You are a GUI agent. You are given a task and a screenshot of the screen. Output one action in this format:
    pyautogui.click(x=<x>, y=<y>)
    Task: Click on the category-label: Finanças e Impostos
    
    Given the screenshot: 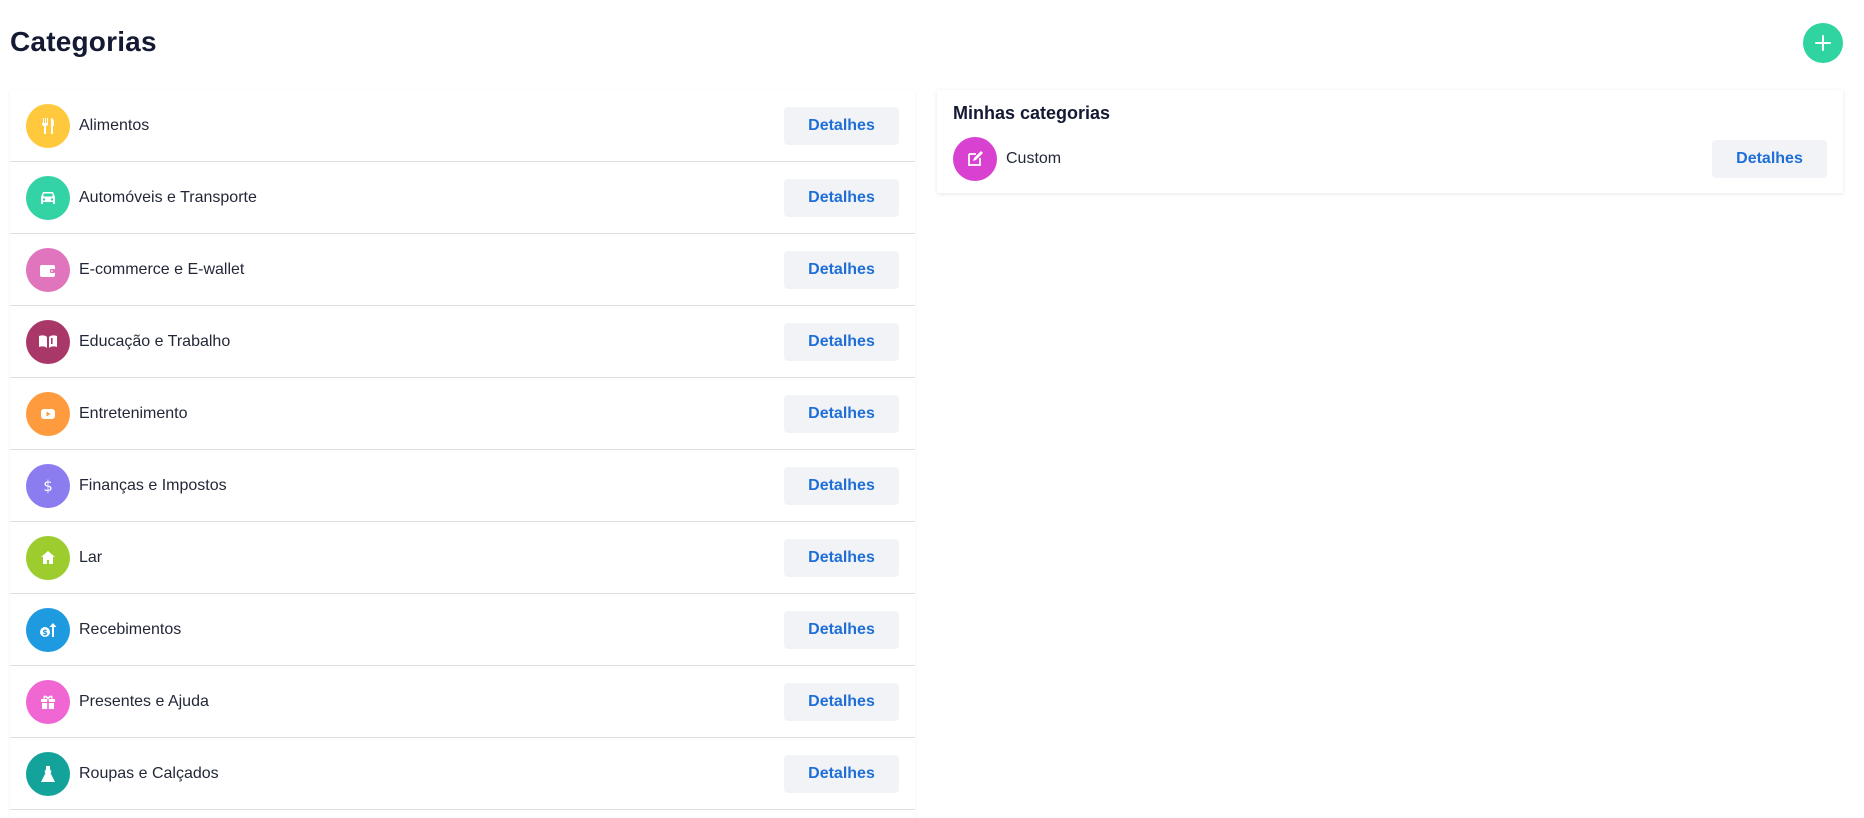 What is the action you would take?
    pyautogui.click(x=153, y=485)
    